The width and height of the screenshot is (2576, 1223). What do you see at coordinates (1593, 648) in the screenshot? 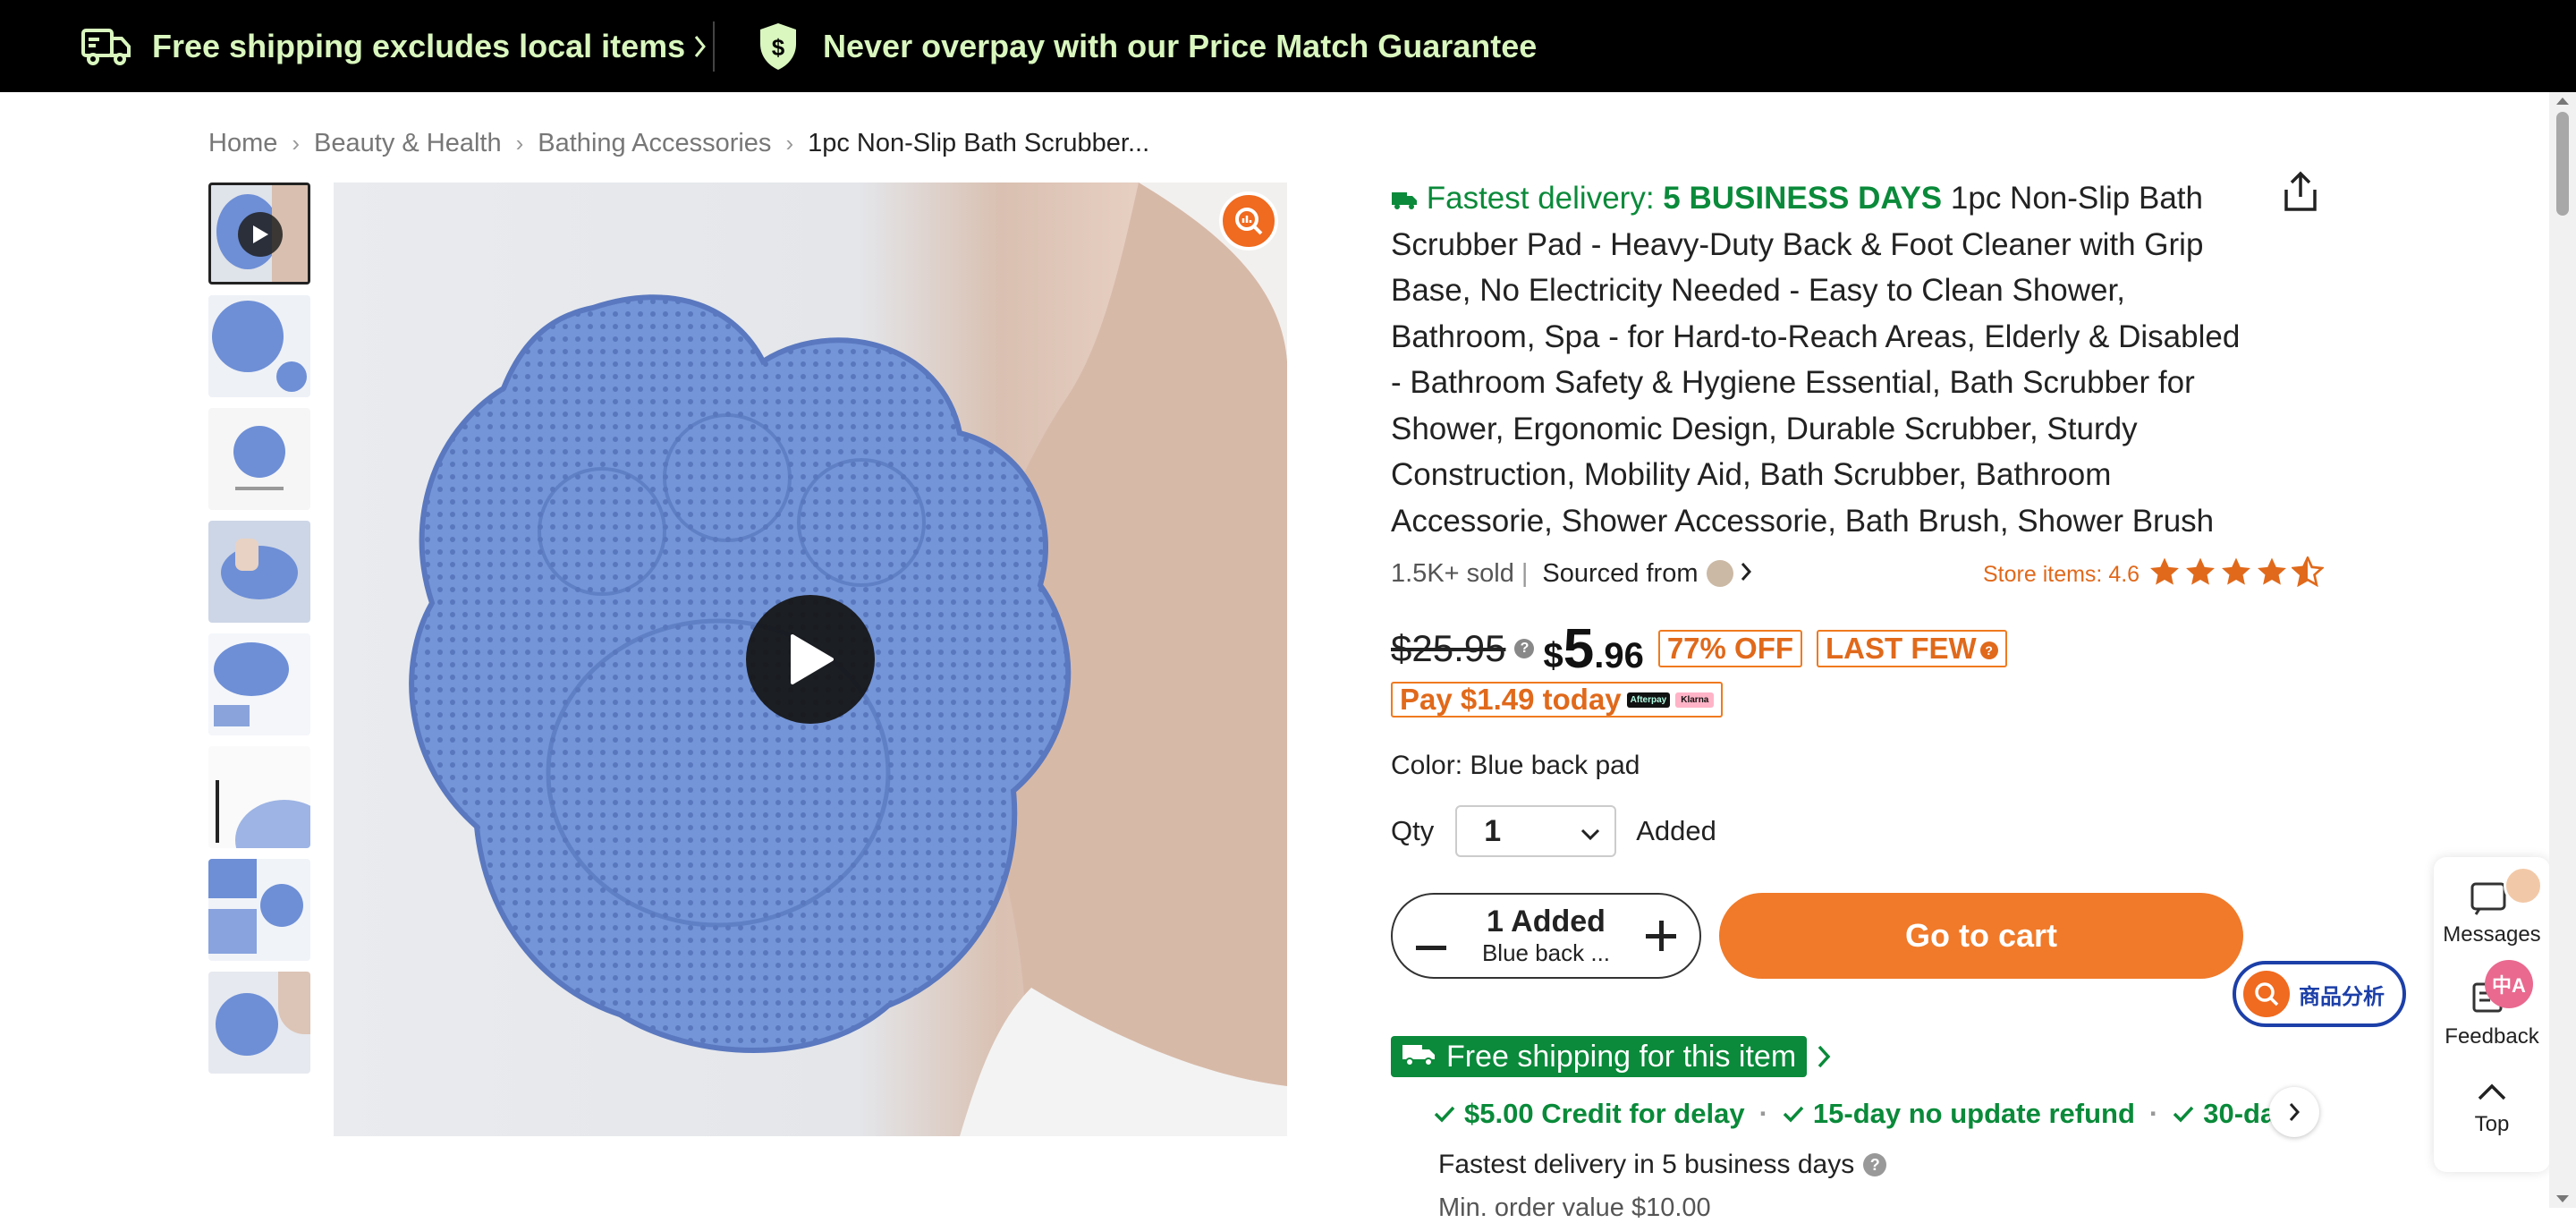
I see `current-price: $5.96` at bounding box center [1593, 648].